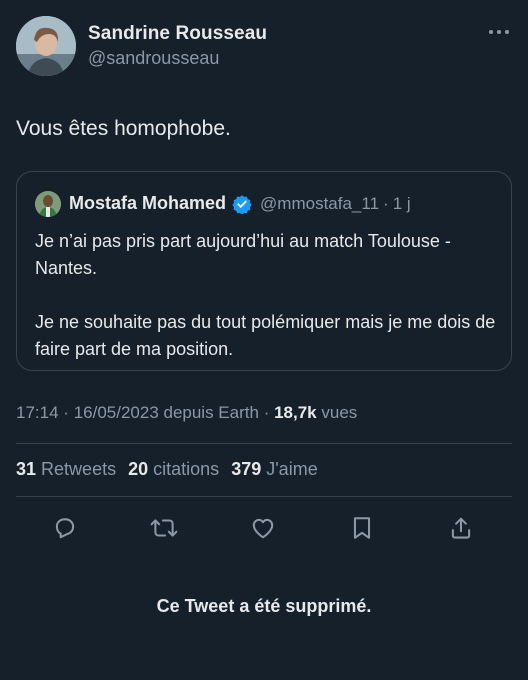 The image size is (528, 680). I want to click on likes-stat: 379 J'aime, so click(274, 469).